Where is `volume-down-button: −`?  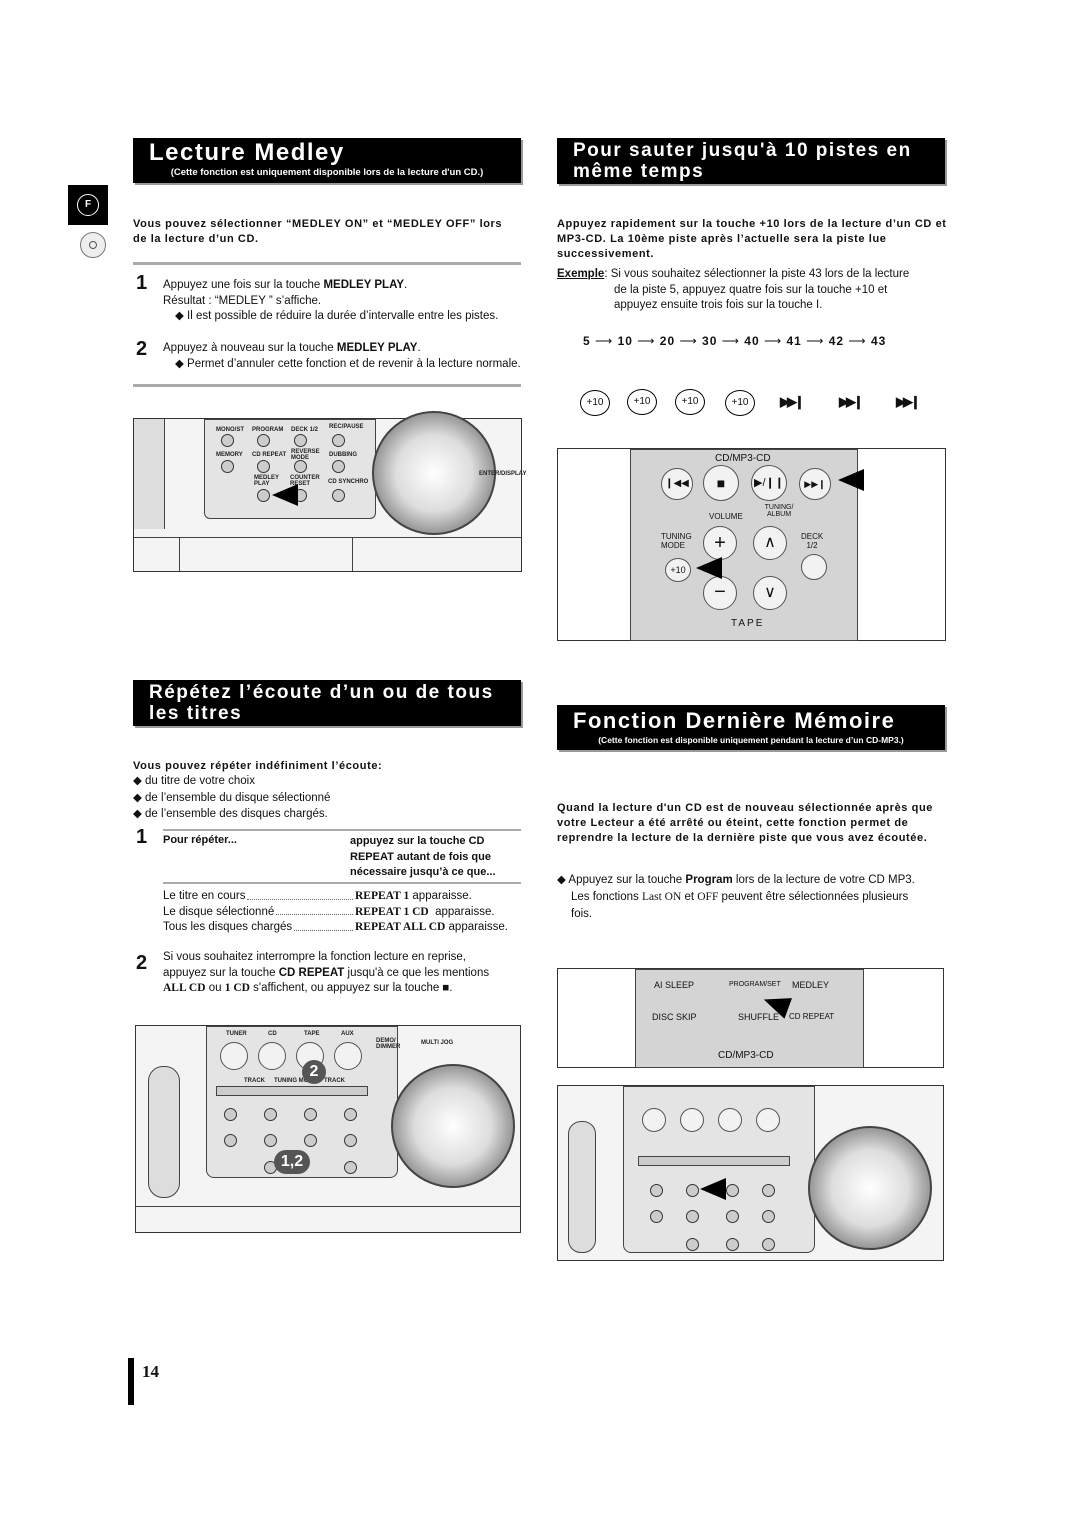 volume-down-button: − is located at coordinates (720, 593).